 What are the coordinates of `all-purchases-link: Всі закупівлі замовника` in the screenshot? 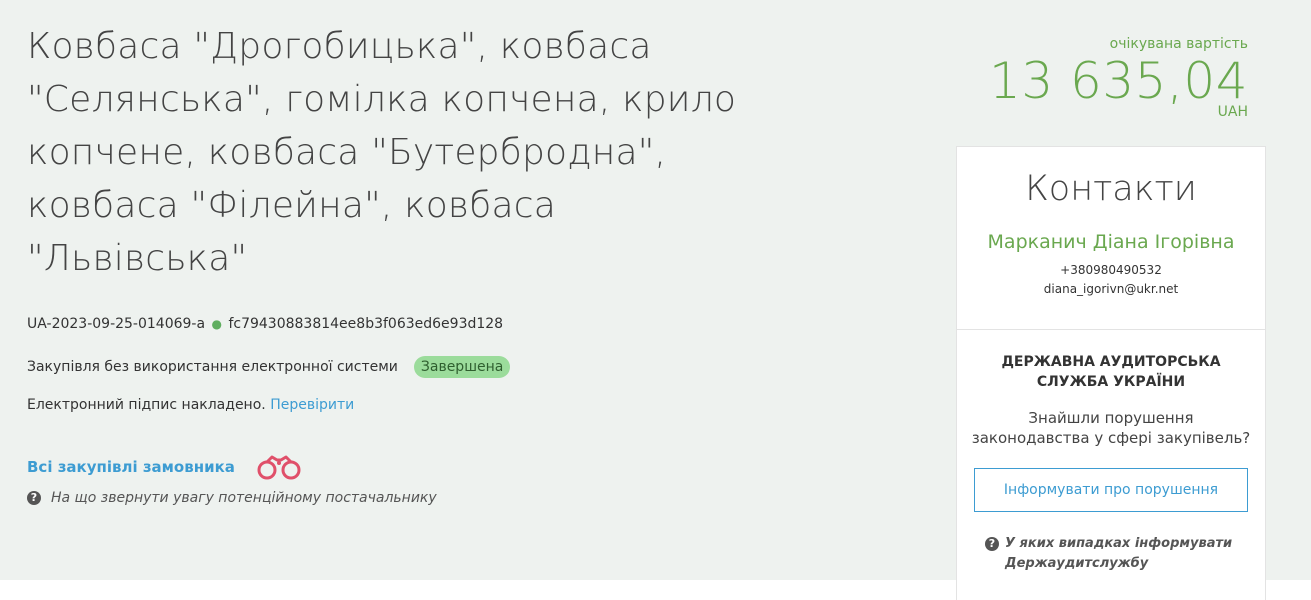 It's located at (131, 467).